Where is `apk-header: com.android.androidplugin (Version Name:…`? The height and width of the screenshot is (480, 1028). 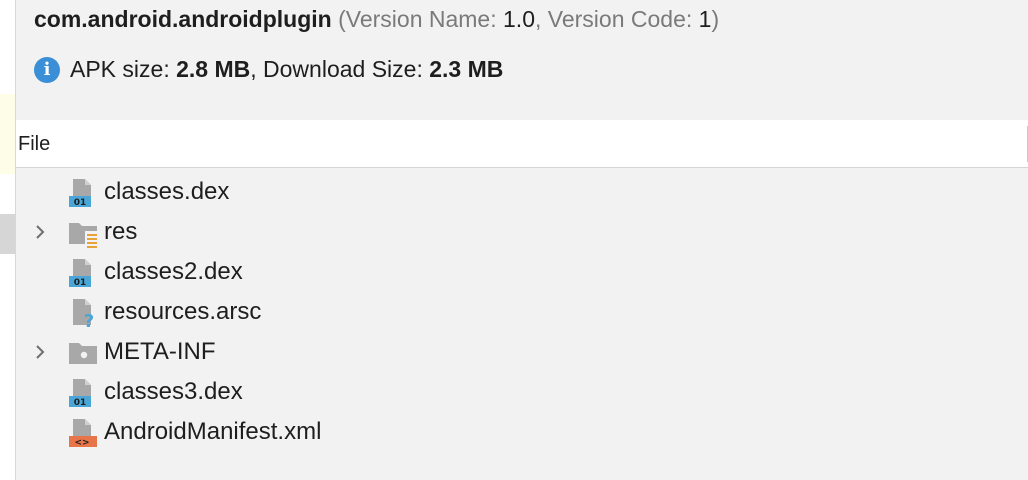
apk-header: com.android.androidplugin (Version Name:… is located at coordinates (376, 19).